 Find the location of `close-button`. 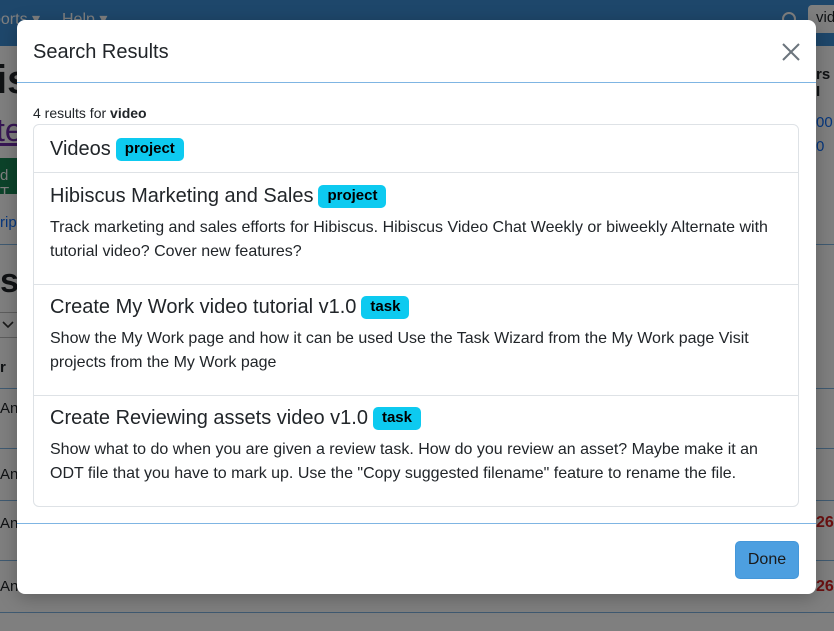

close-button is located at coordinates (791, 52).